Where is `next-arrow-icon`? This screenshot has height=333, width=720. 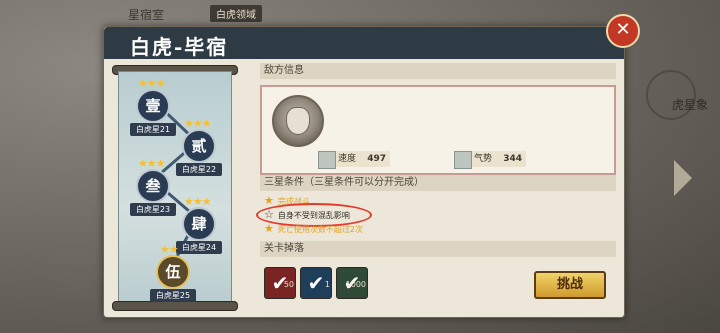
next-arrow-icon is located at coordinates (683, 178).